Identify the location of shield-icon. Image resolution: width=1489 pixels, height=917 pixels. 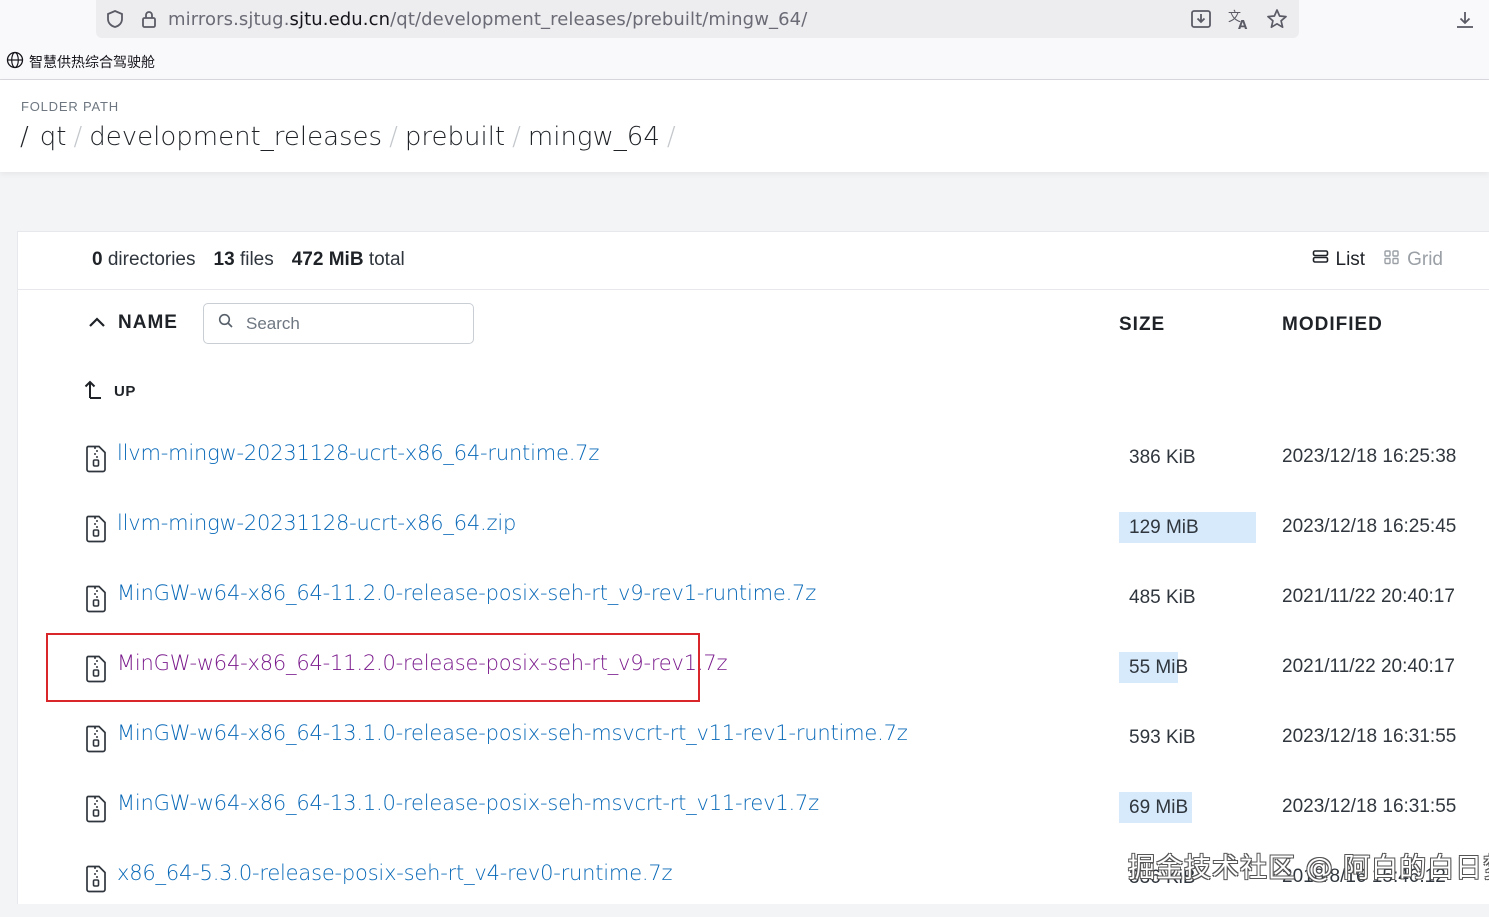
(115, 19).